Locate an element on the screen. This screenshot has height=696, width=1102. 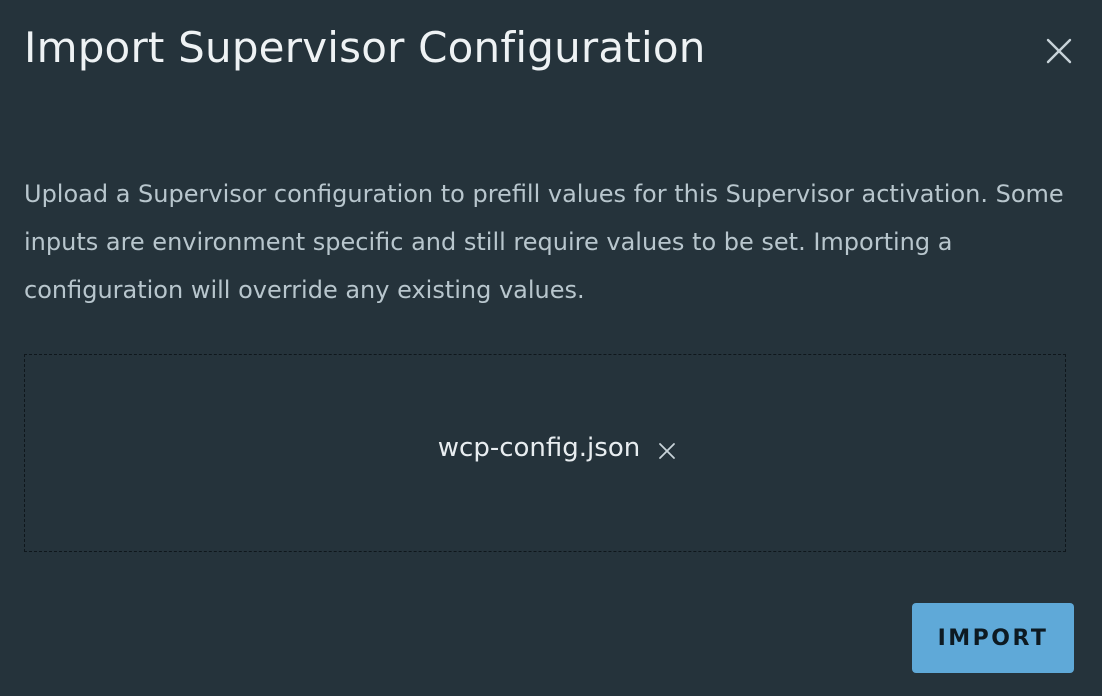
file-name: wcp-config.json is located at coordinates (539, 448).